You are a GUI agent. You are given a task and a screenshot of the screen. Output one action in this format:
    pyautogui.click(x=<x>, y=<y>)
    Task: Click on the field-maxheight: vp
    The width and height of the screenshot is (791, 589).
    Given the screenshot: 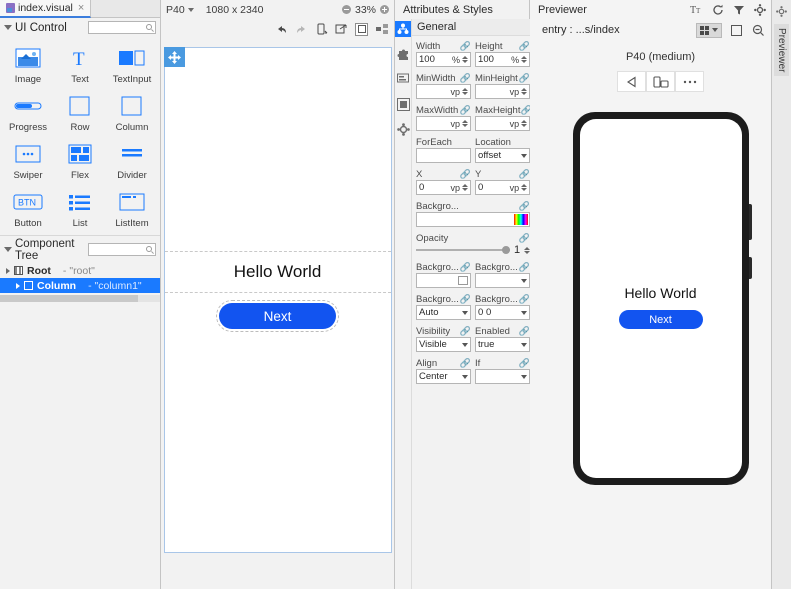 What is the action you would take?
    pyautogui.click(x=503, y=123)
    